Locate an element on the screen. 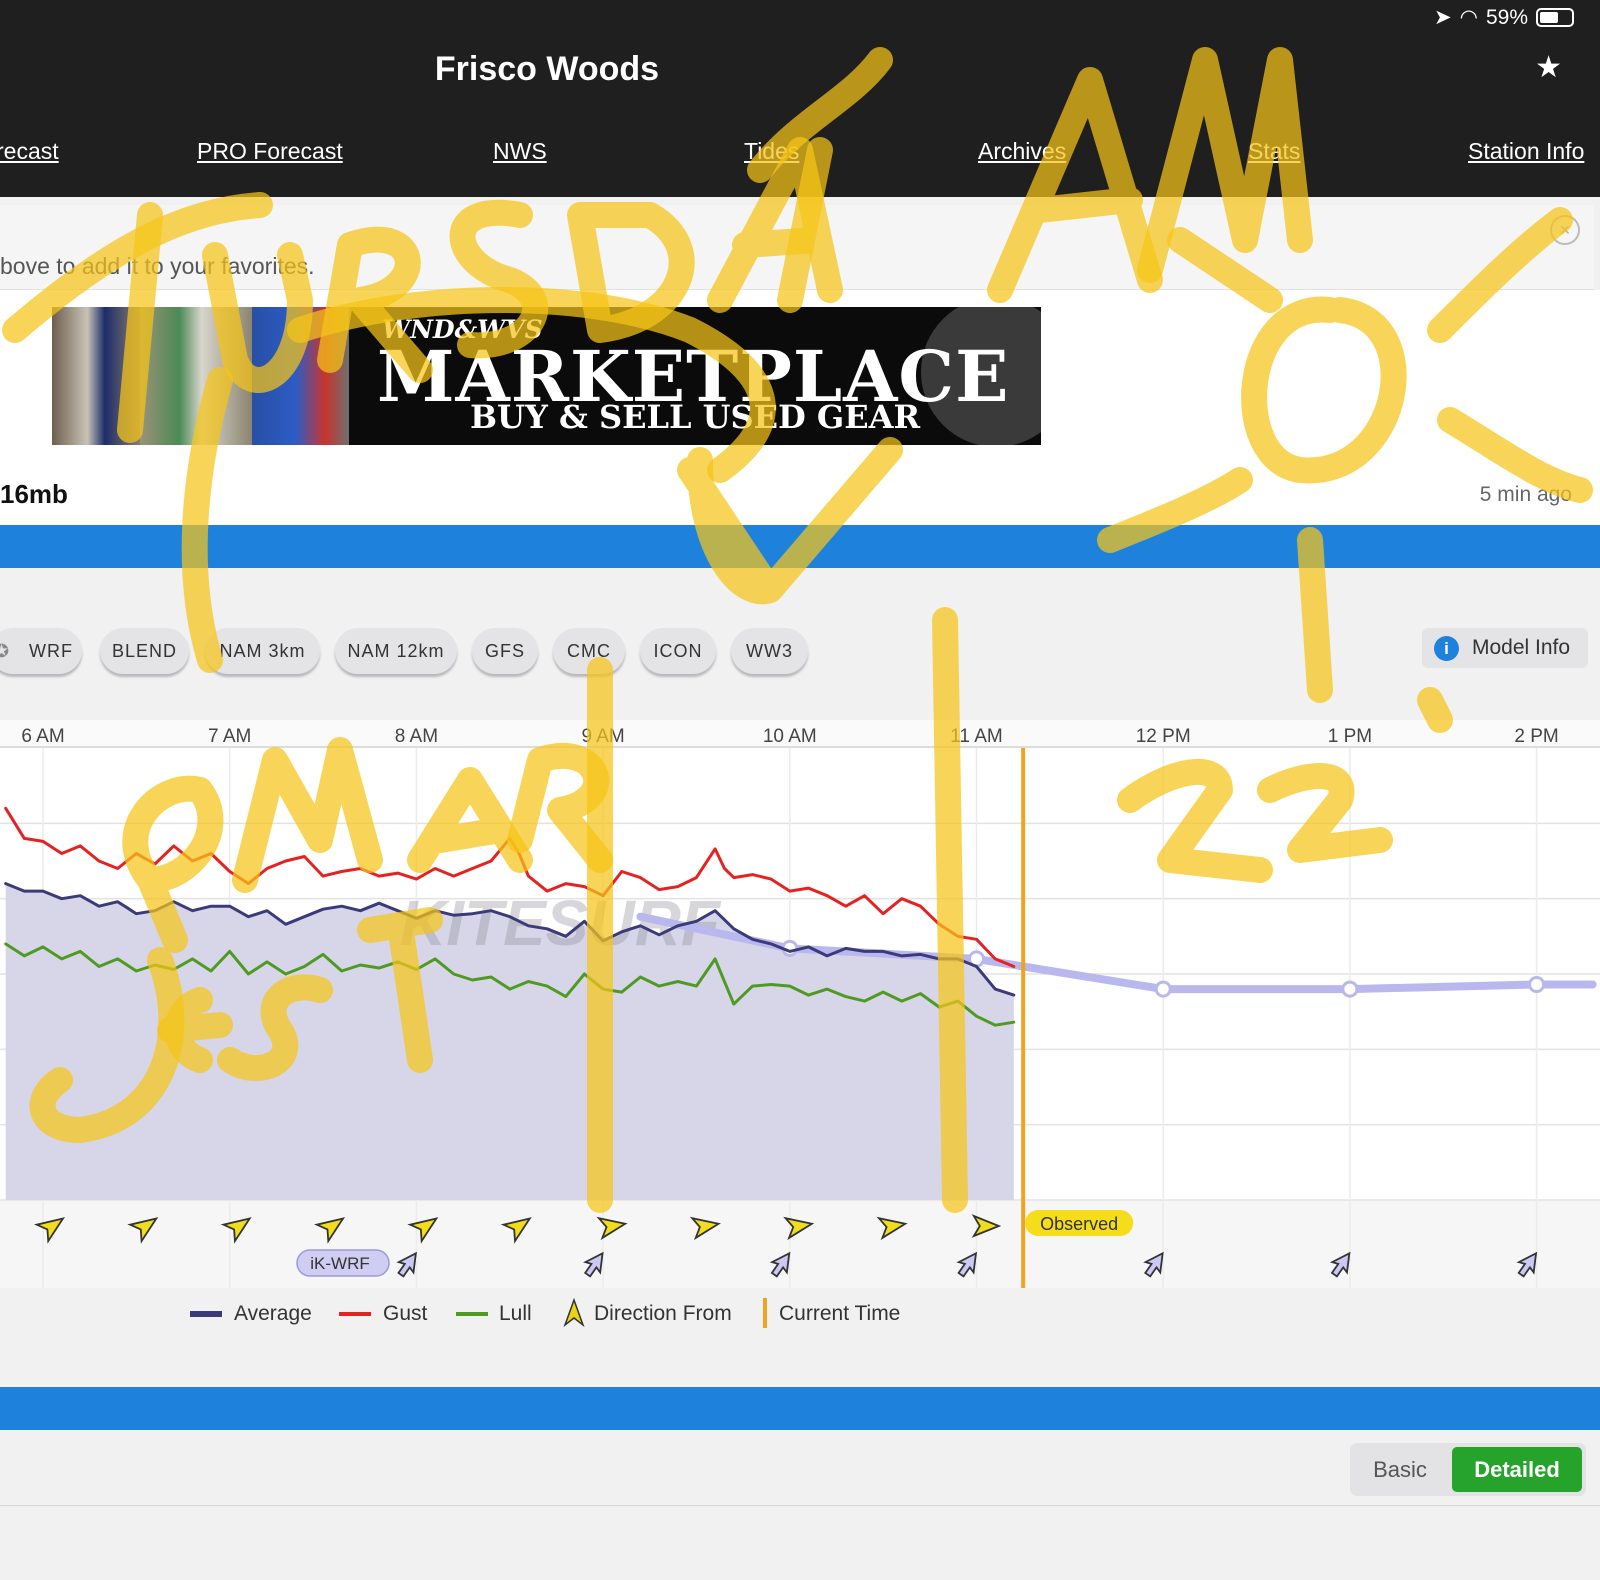 This screenshot has width=1600, height=1580. x-tick-label: 6 AM is located at coordinates (42, 736).